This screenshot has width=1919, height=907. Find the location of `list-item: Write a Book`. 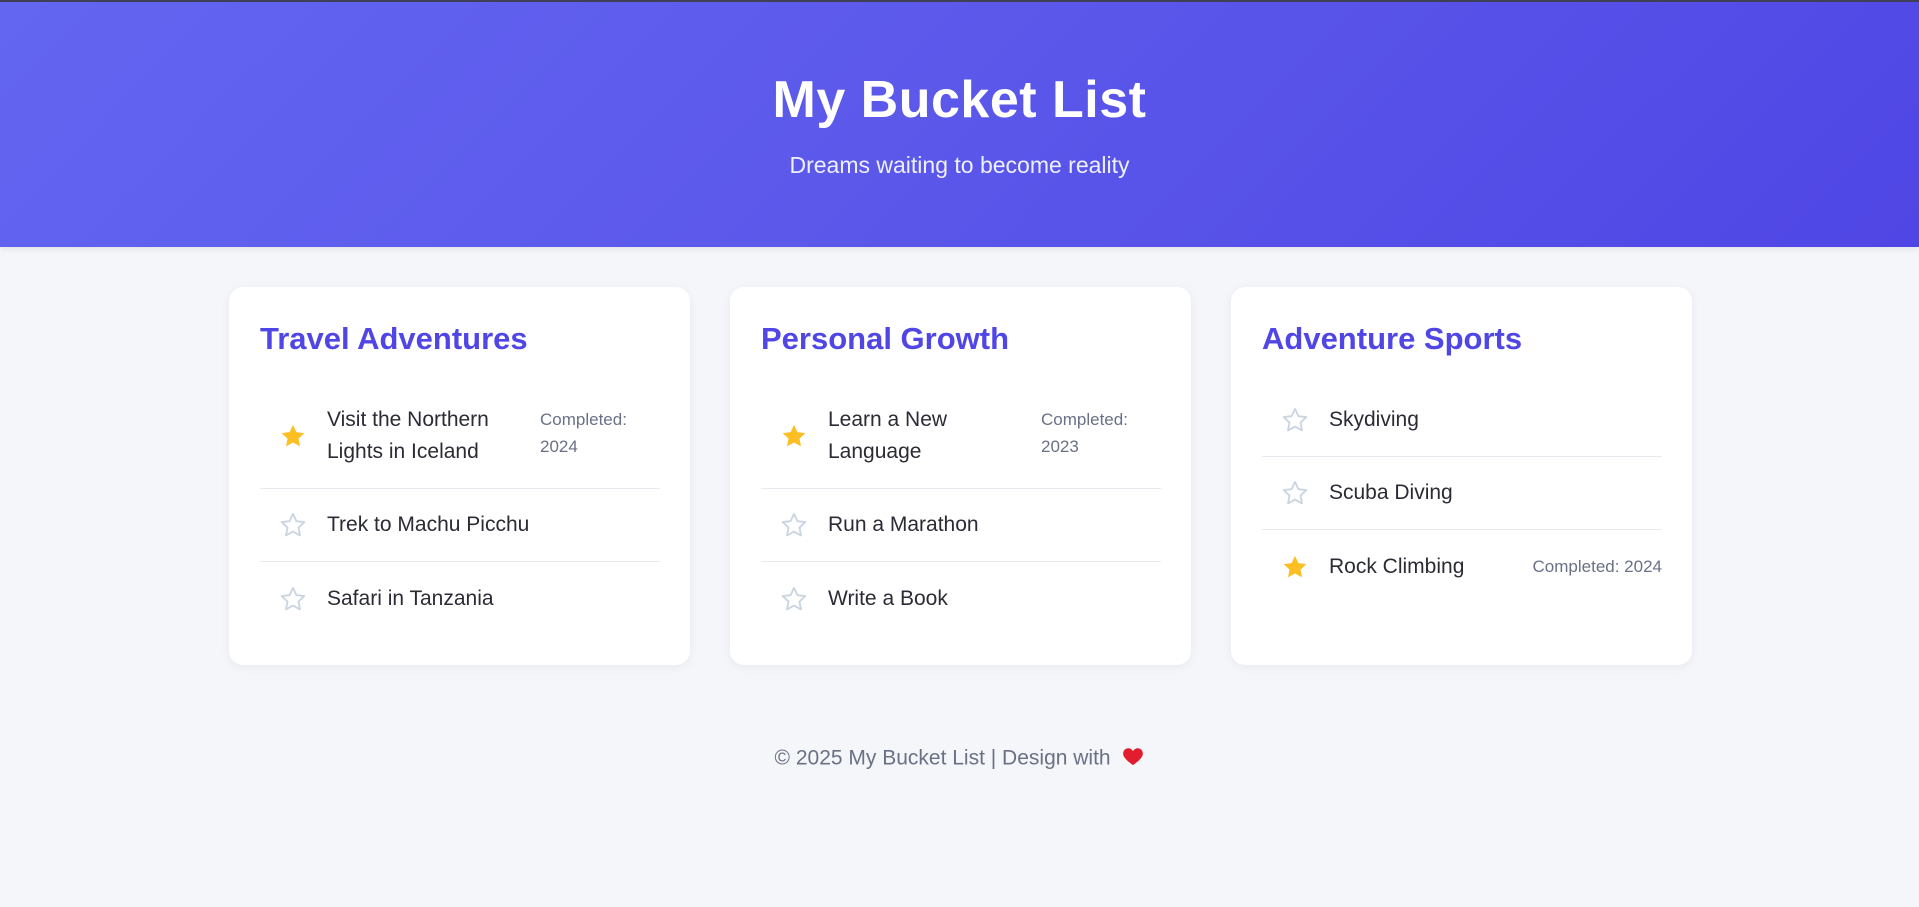

list-item: Write a Book is located at coordinates (961, 598).